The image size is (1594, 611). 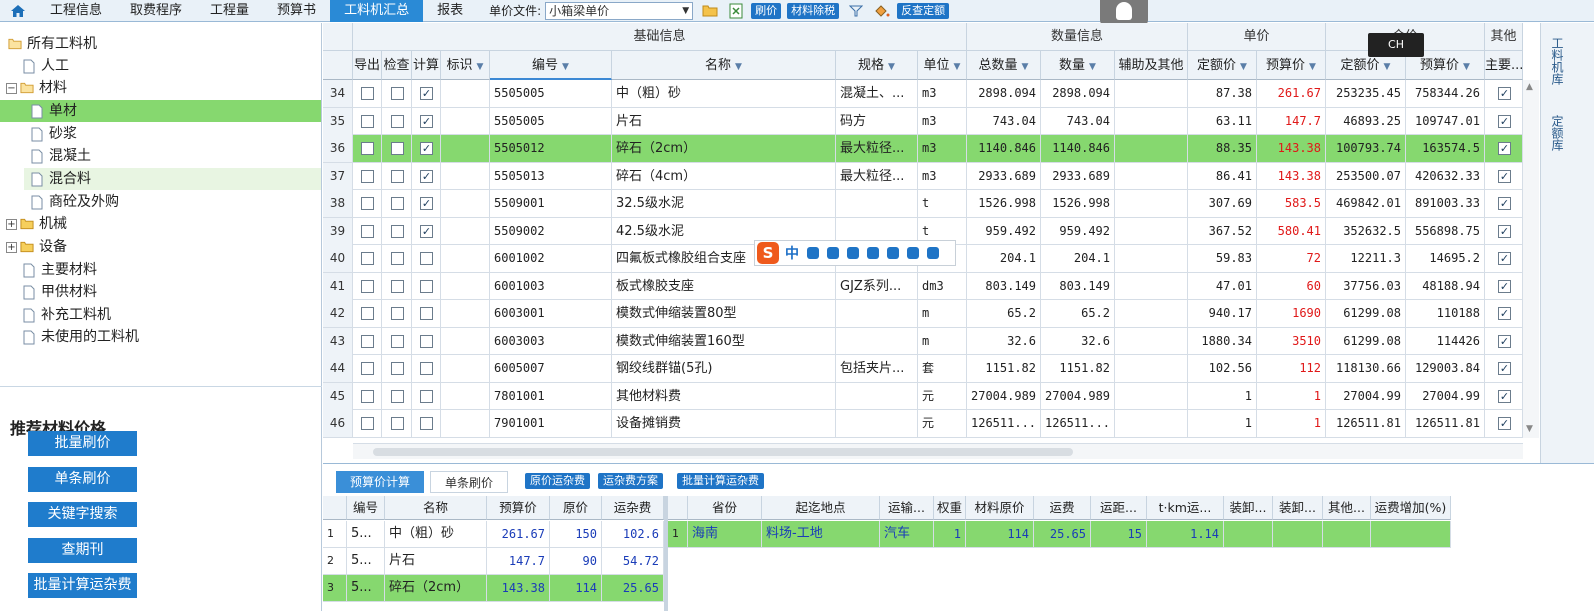 What do you see at coordinates (1078, 65) in the screenshot?
I see `col-qty: 数量 ▼` at bounding box center [1078, 65].